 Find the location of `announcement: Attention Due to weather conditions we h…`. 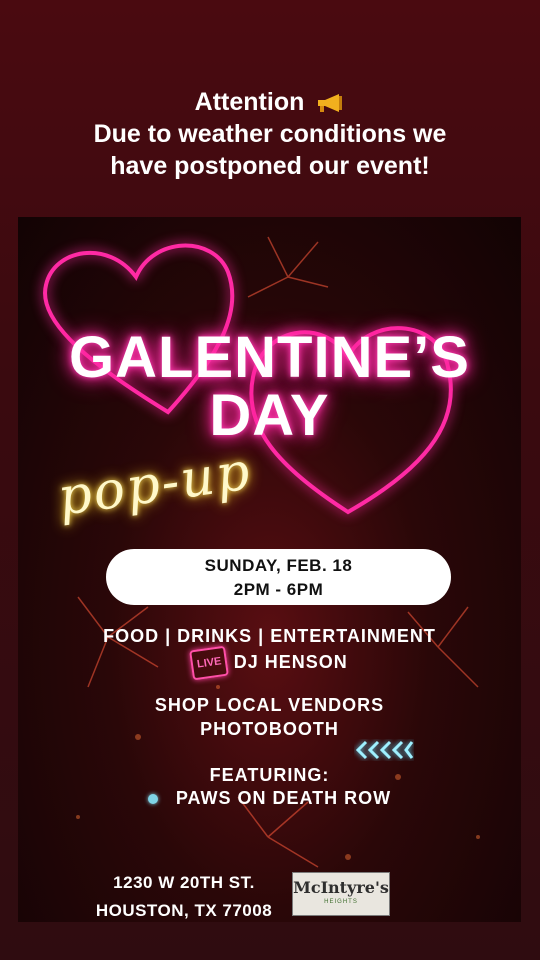

announcement: Attention Due to weather conditions we h… is located at coordinates (270, 134).